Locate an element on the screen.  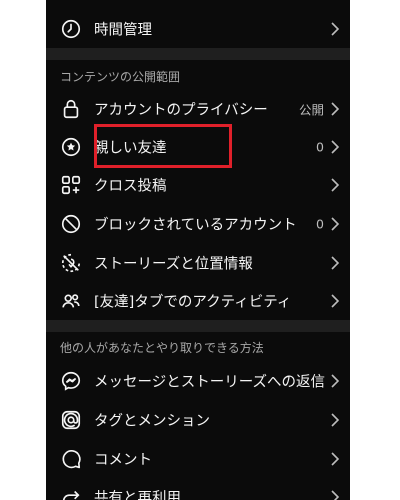
section-title-interactions: 他の人があなたとやり取りできる方法 is located at coordinates (162, 348).